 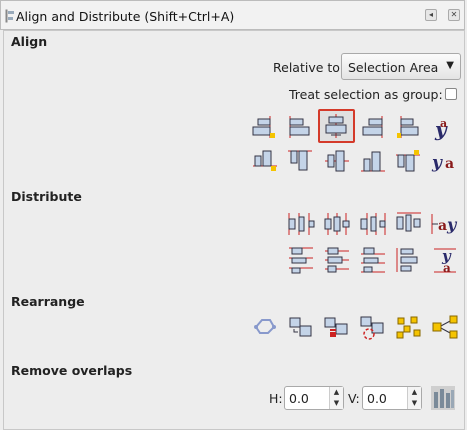 I want to click on align-heading: Align, so click(x=29, y=41).